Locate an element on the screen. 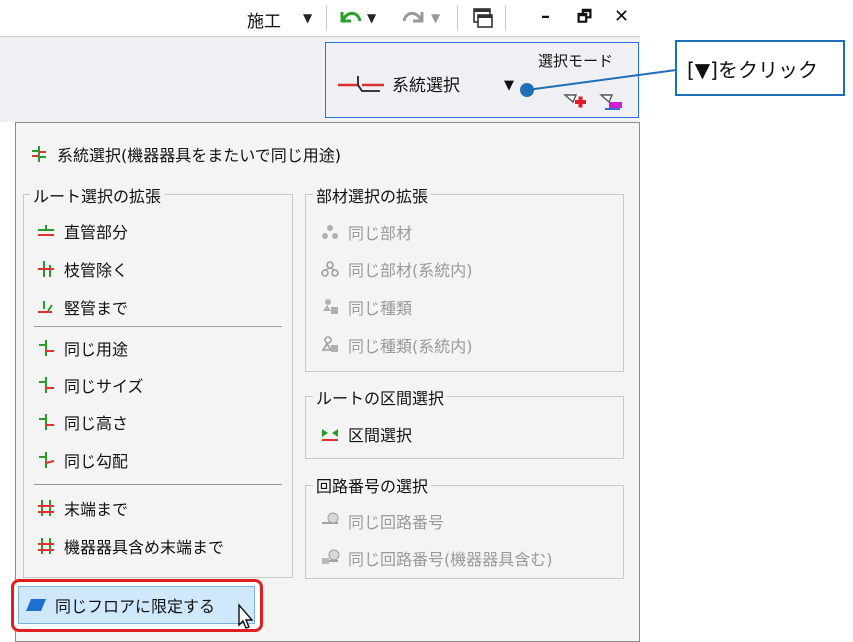  vertical-pipe-icon is located at coordinates (45, 307).